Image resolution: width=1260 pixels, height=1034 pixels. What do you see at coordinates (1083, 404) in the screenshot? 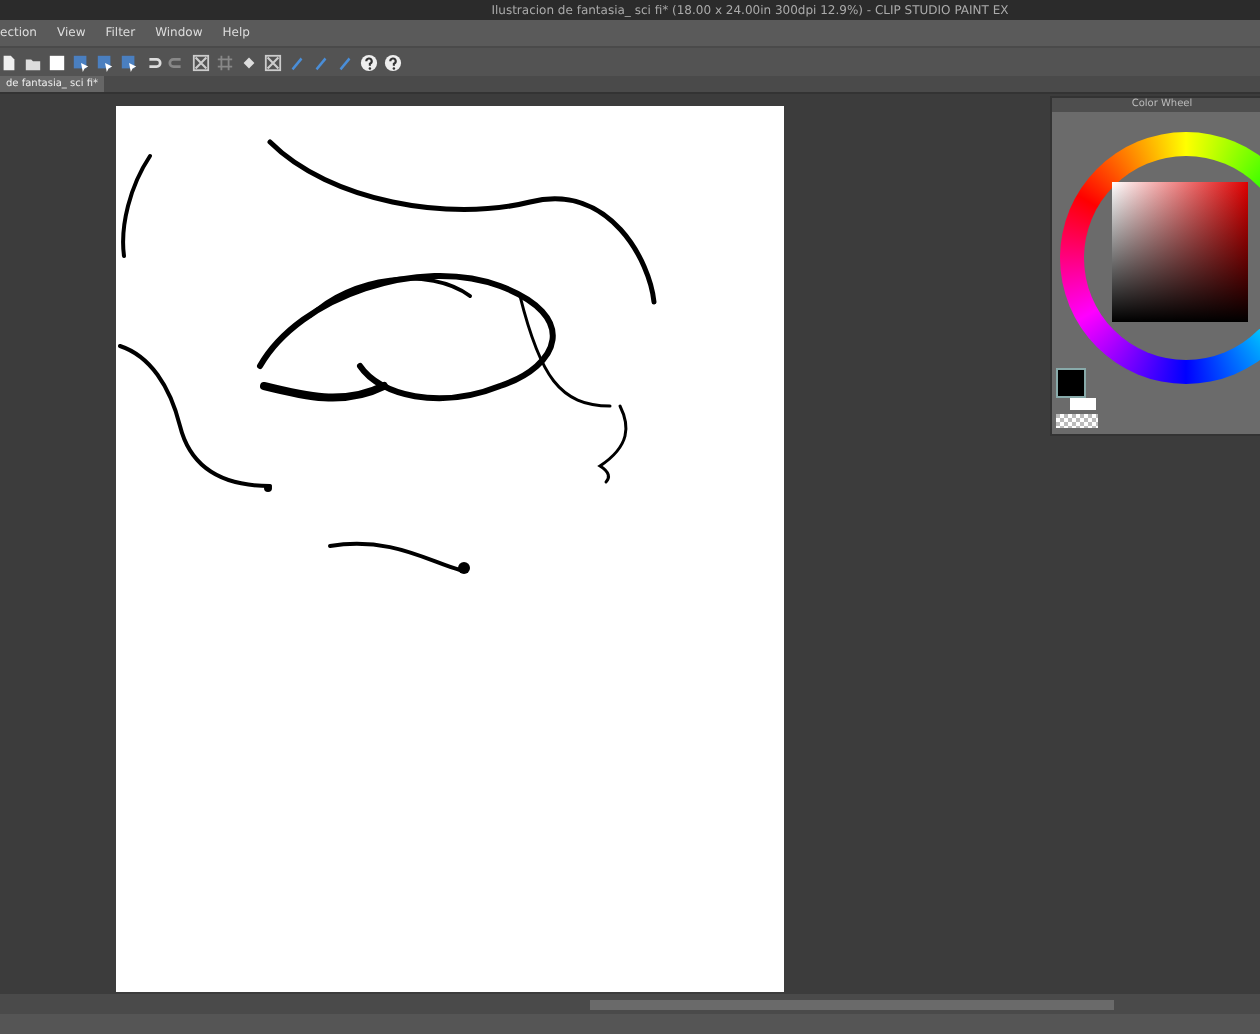
I see `sub-color-swatch` at bounding box center [1083, 404].